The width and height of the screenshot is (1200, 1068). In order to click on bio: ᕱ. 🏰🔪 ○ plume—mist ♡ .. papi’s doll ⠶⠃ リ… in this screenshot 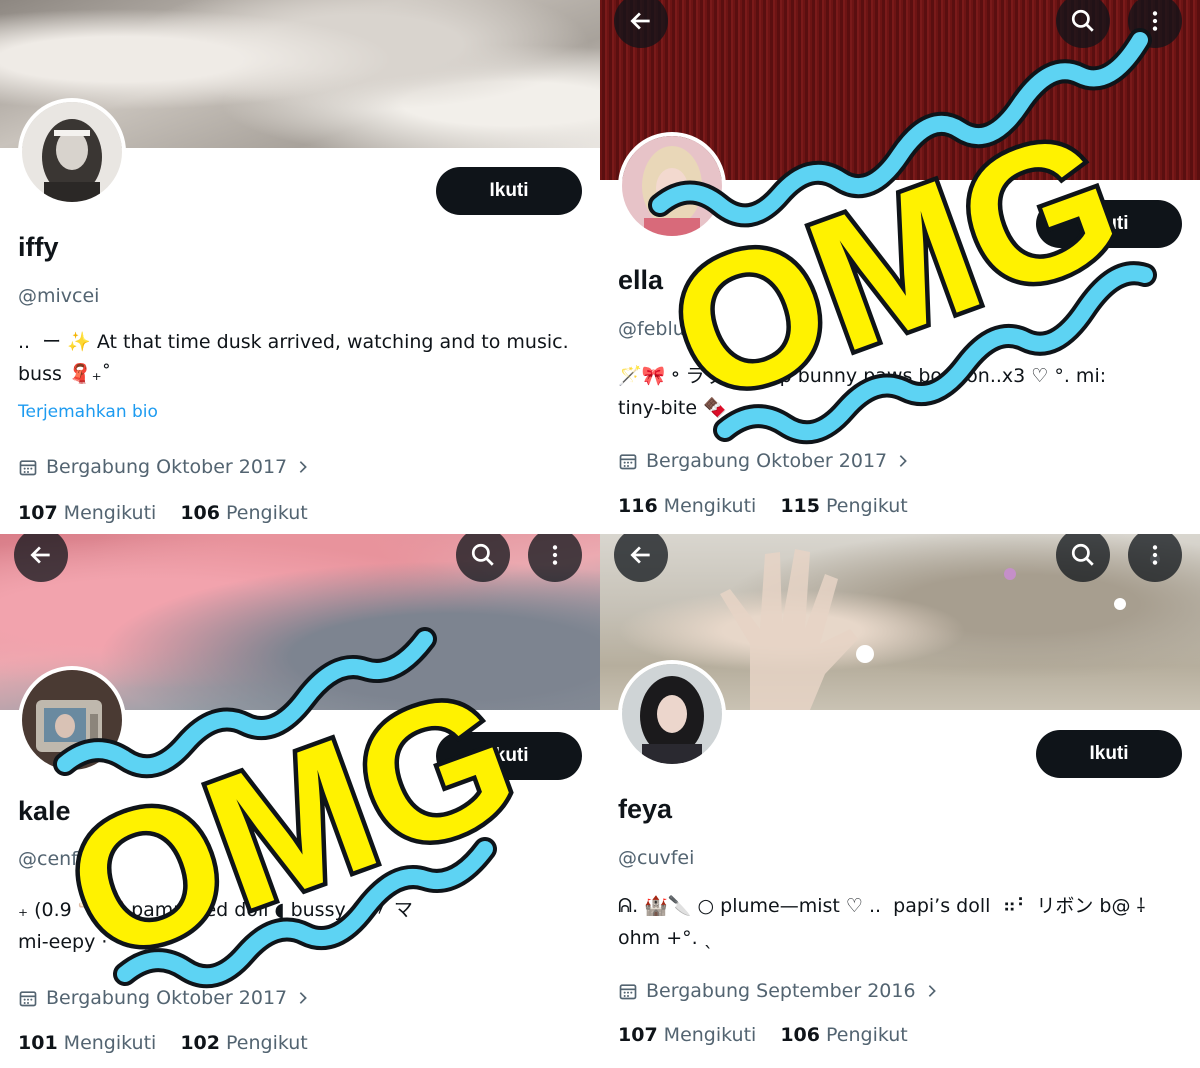, I will do `click(898, 922)`.